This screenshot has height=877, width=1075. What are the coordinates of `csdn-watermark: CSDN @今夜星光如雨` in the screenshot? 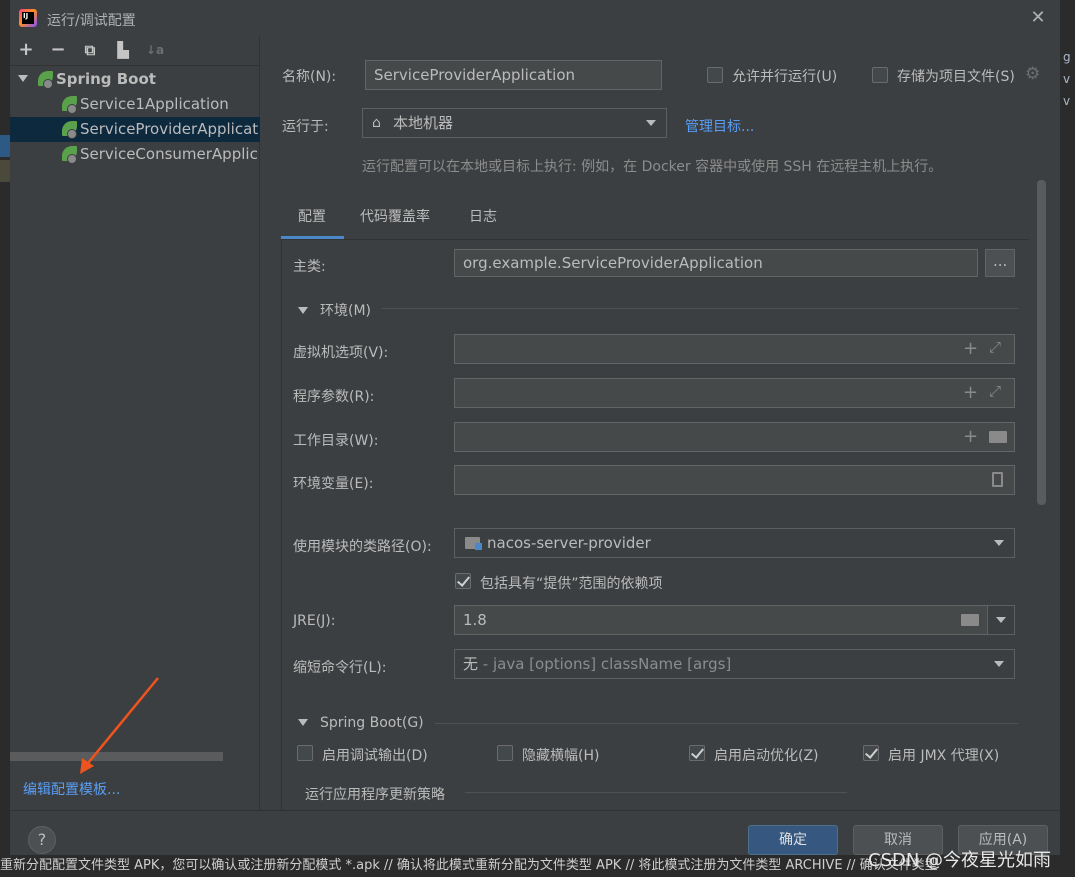 It's located at (960, 860).